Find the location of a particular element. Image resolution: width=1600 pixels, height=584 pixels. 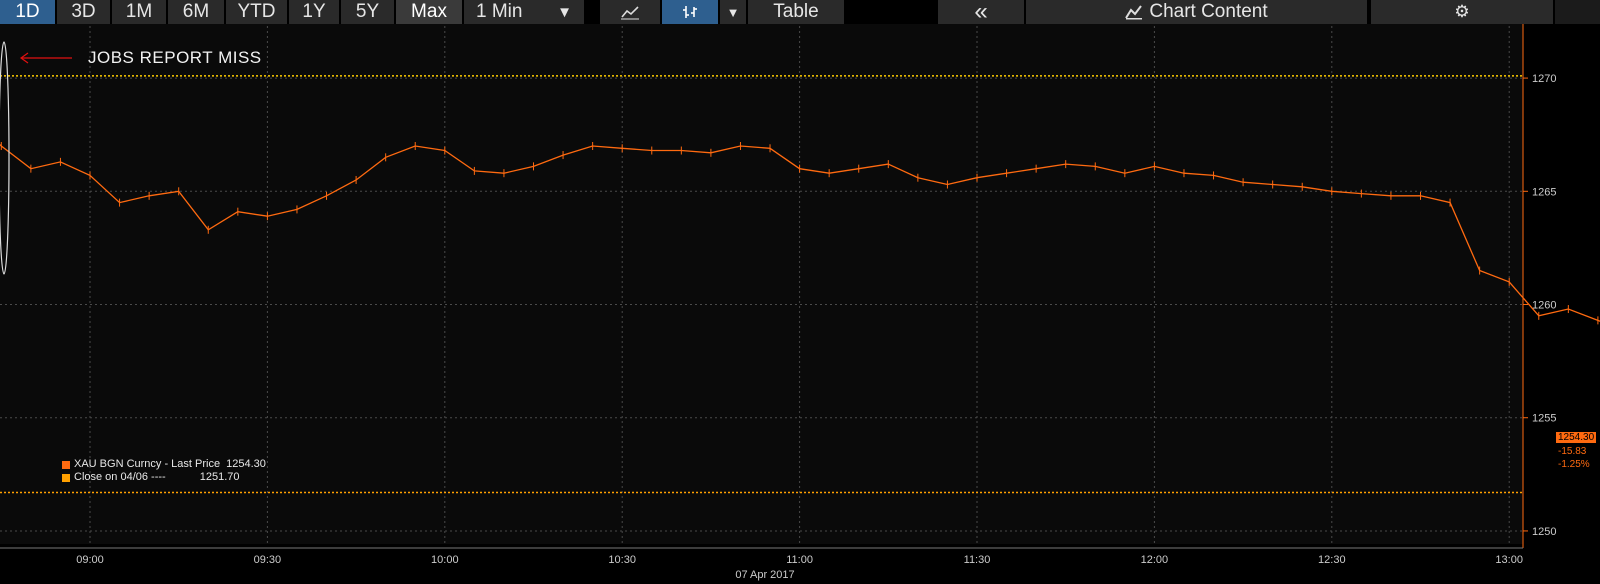

interval-dropdown: 1 Min ▼ is located at coordinates (525, 12).